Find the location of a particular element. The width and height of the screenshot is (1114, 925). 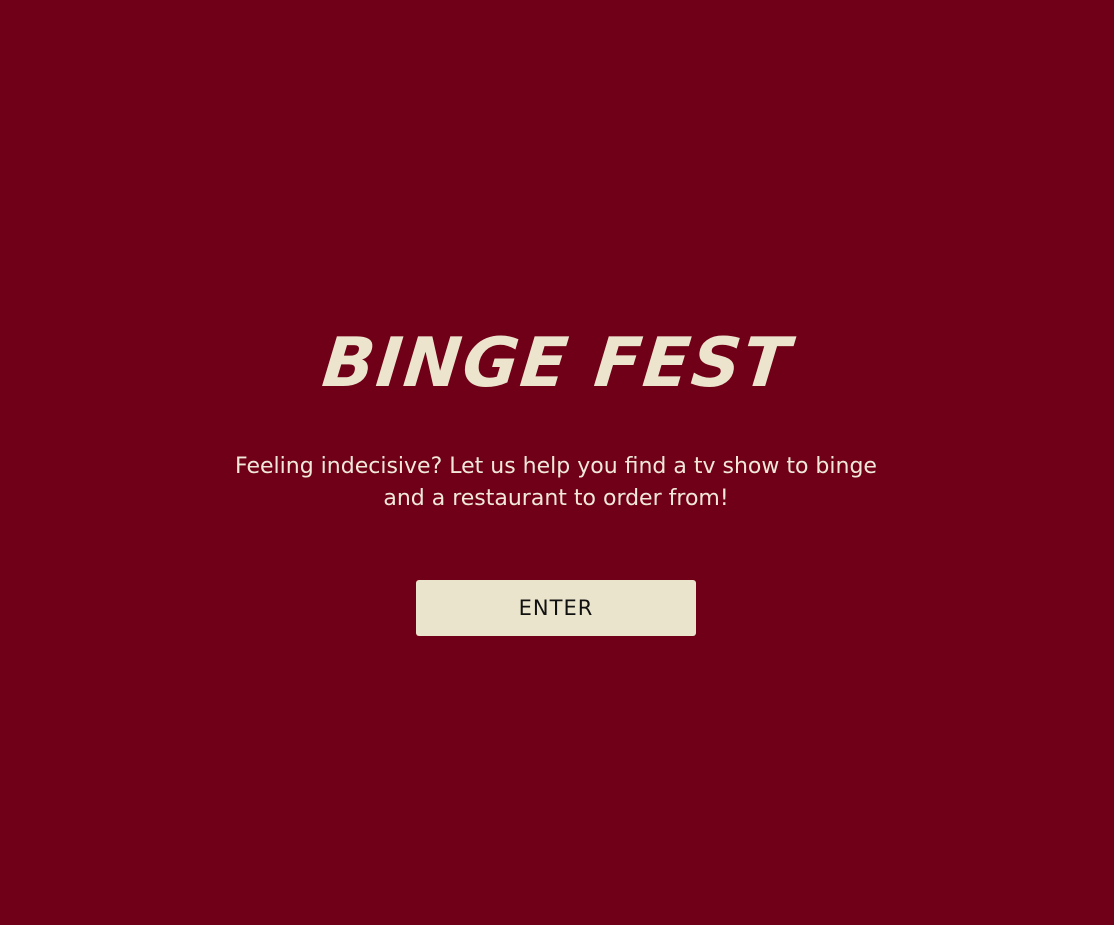

enter-button: ENTER is located at coordinates (556, 608).